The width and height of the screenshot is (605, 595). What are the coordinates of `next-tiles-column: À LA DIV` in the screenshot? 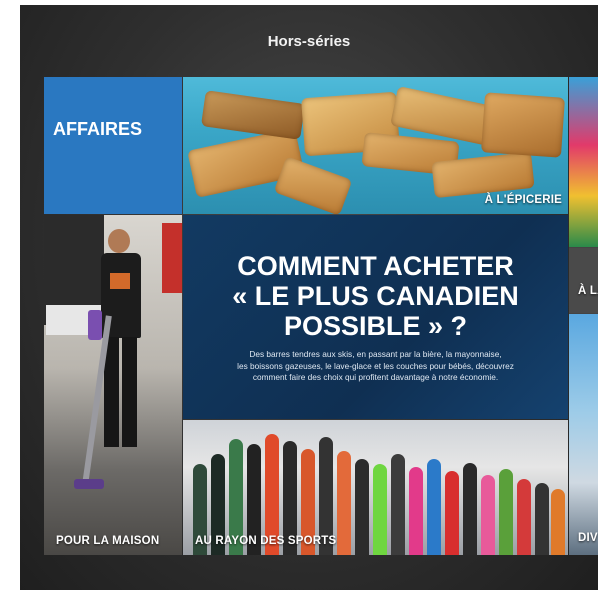 It's located at (583, 316).